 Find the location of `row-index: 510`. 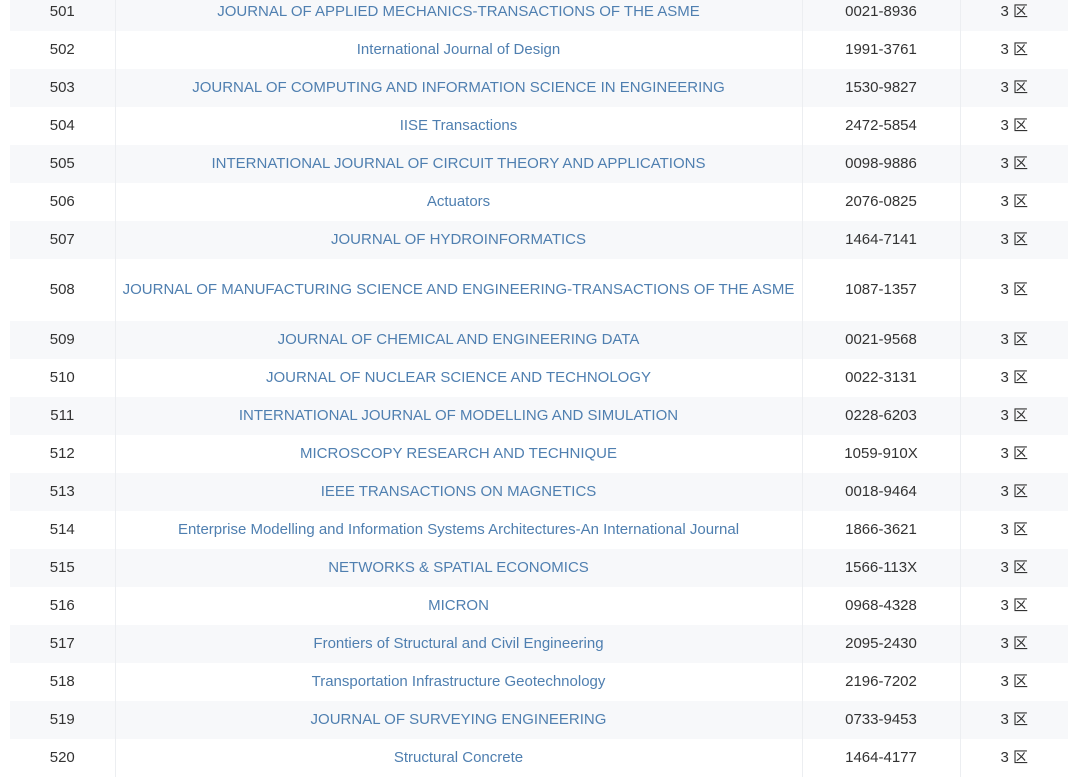

row-index: 510 is located at coordinates (62, 378).